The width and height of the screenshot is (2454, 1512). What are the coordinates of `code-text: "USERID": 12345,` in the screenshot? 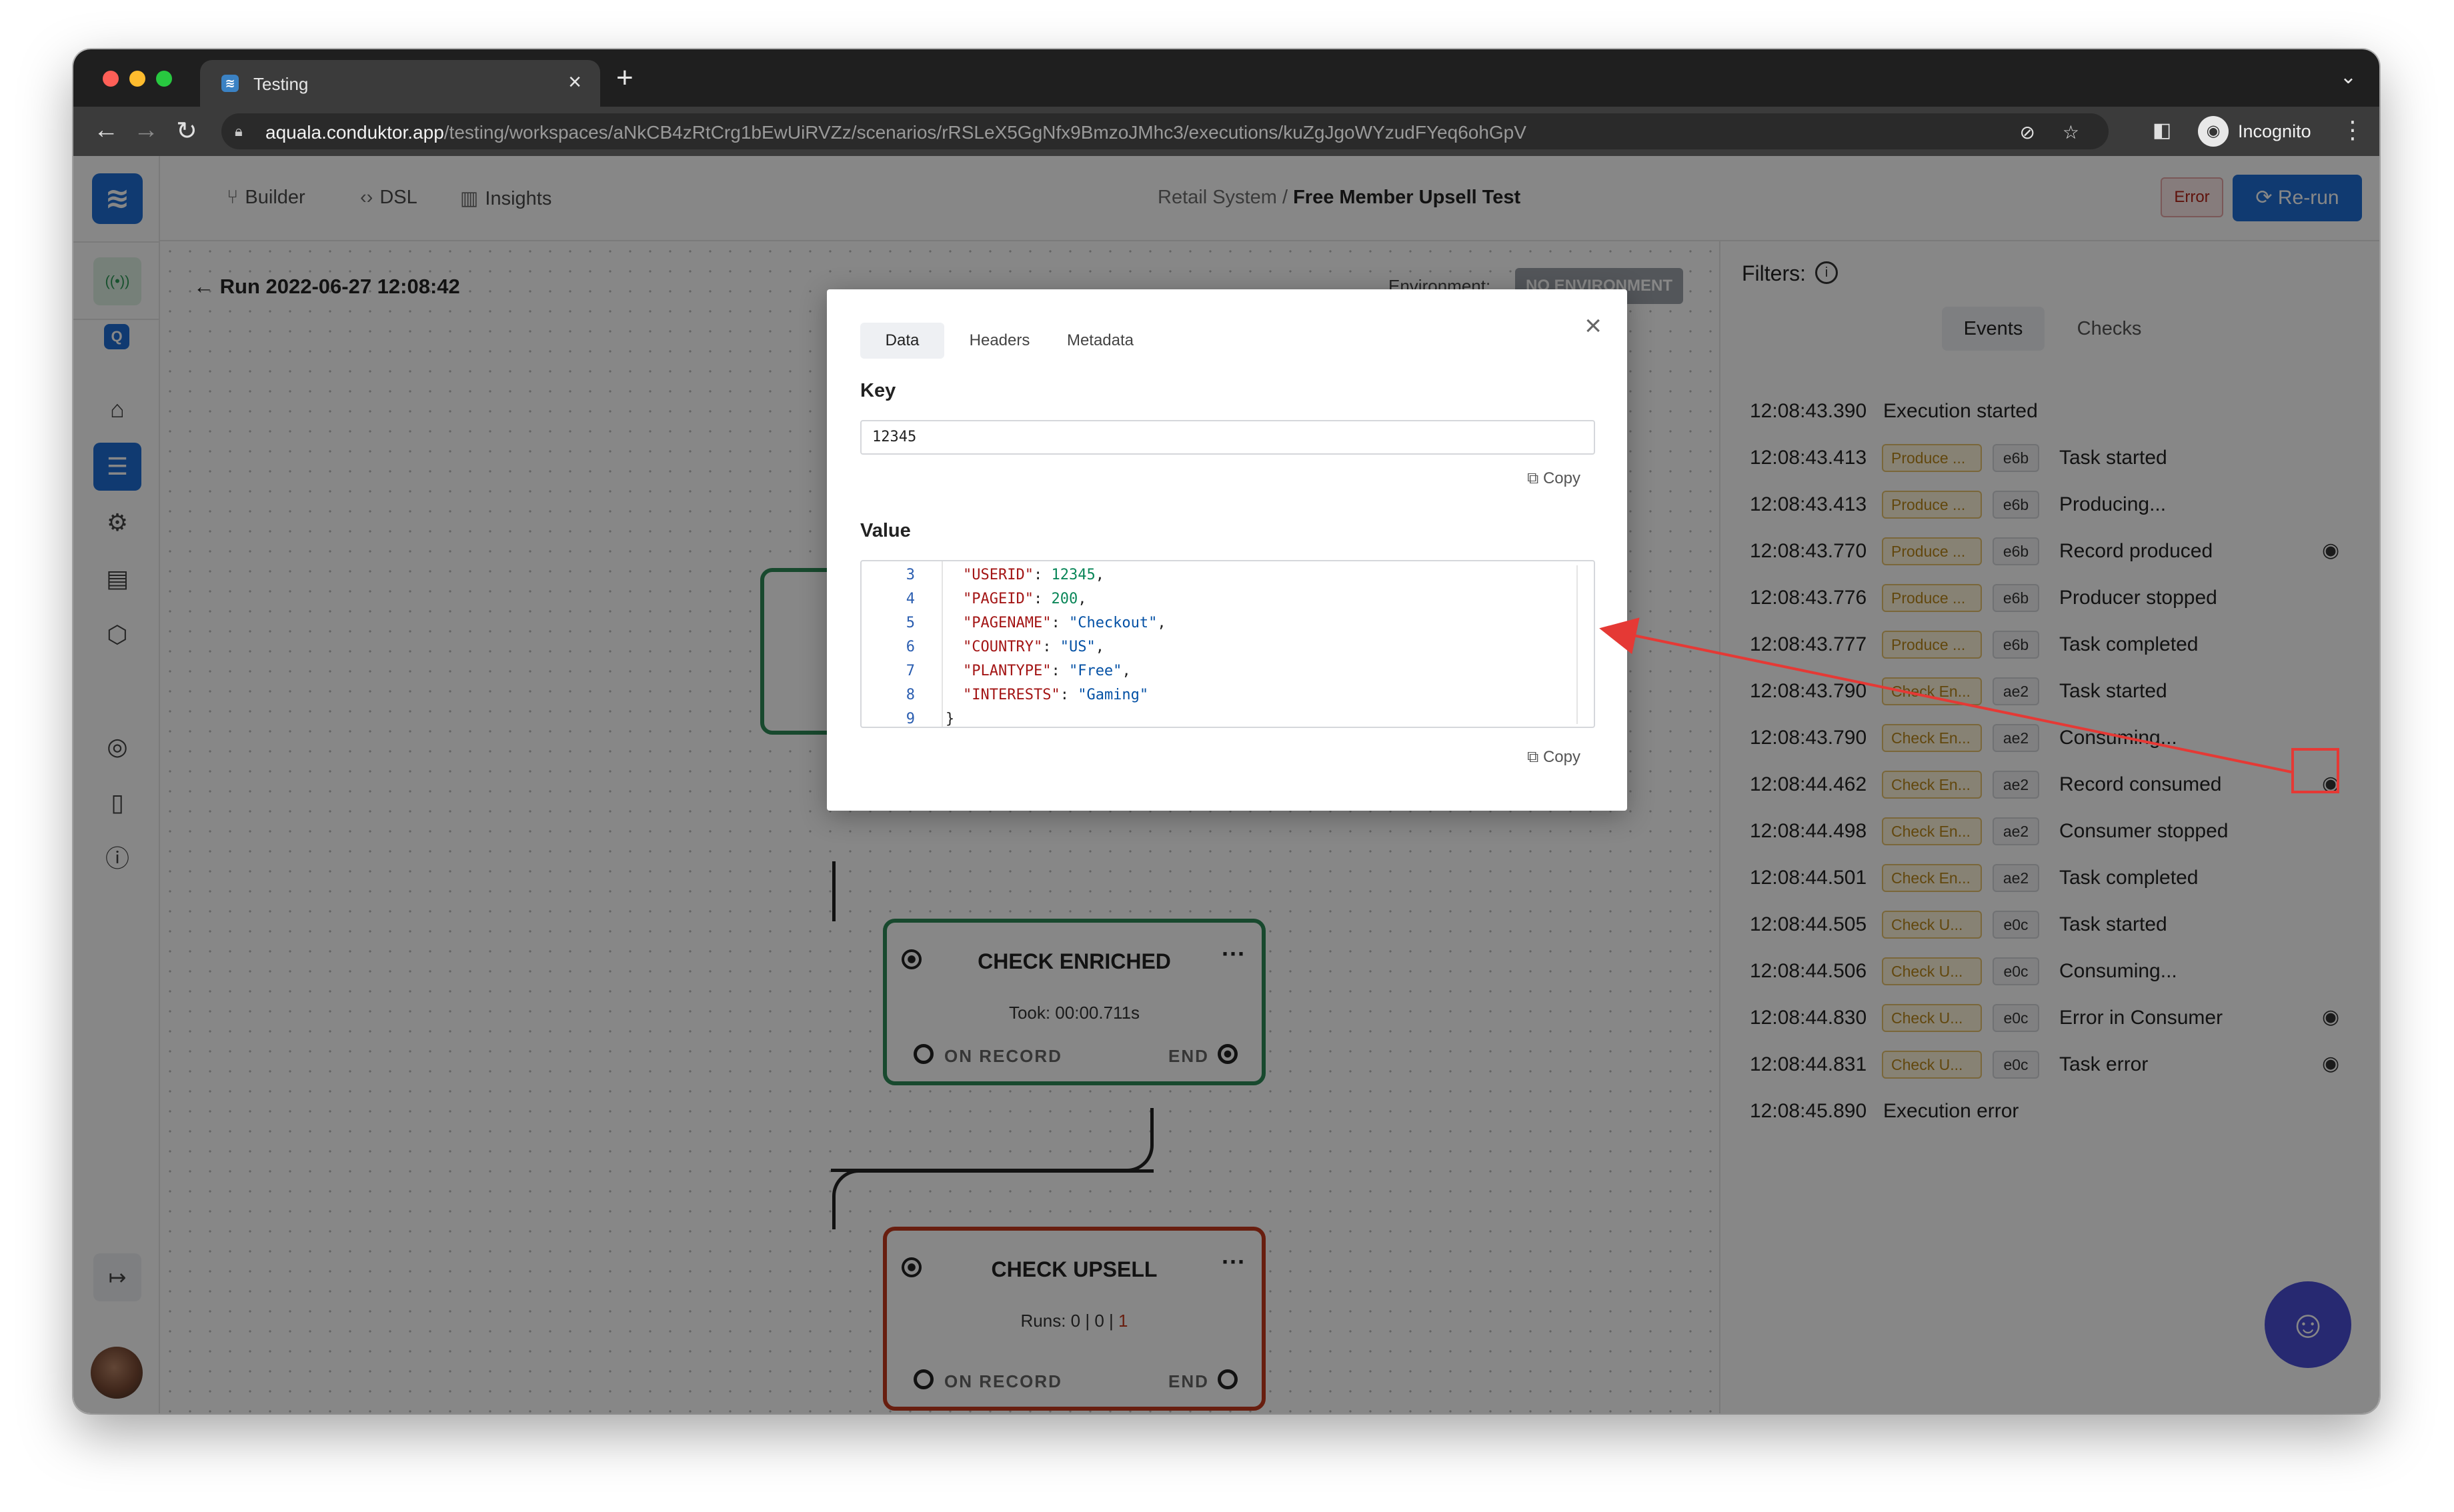 It's located at (1033, 575).